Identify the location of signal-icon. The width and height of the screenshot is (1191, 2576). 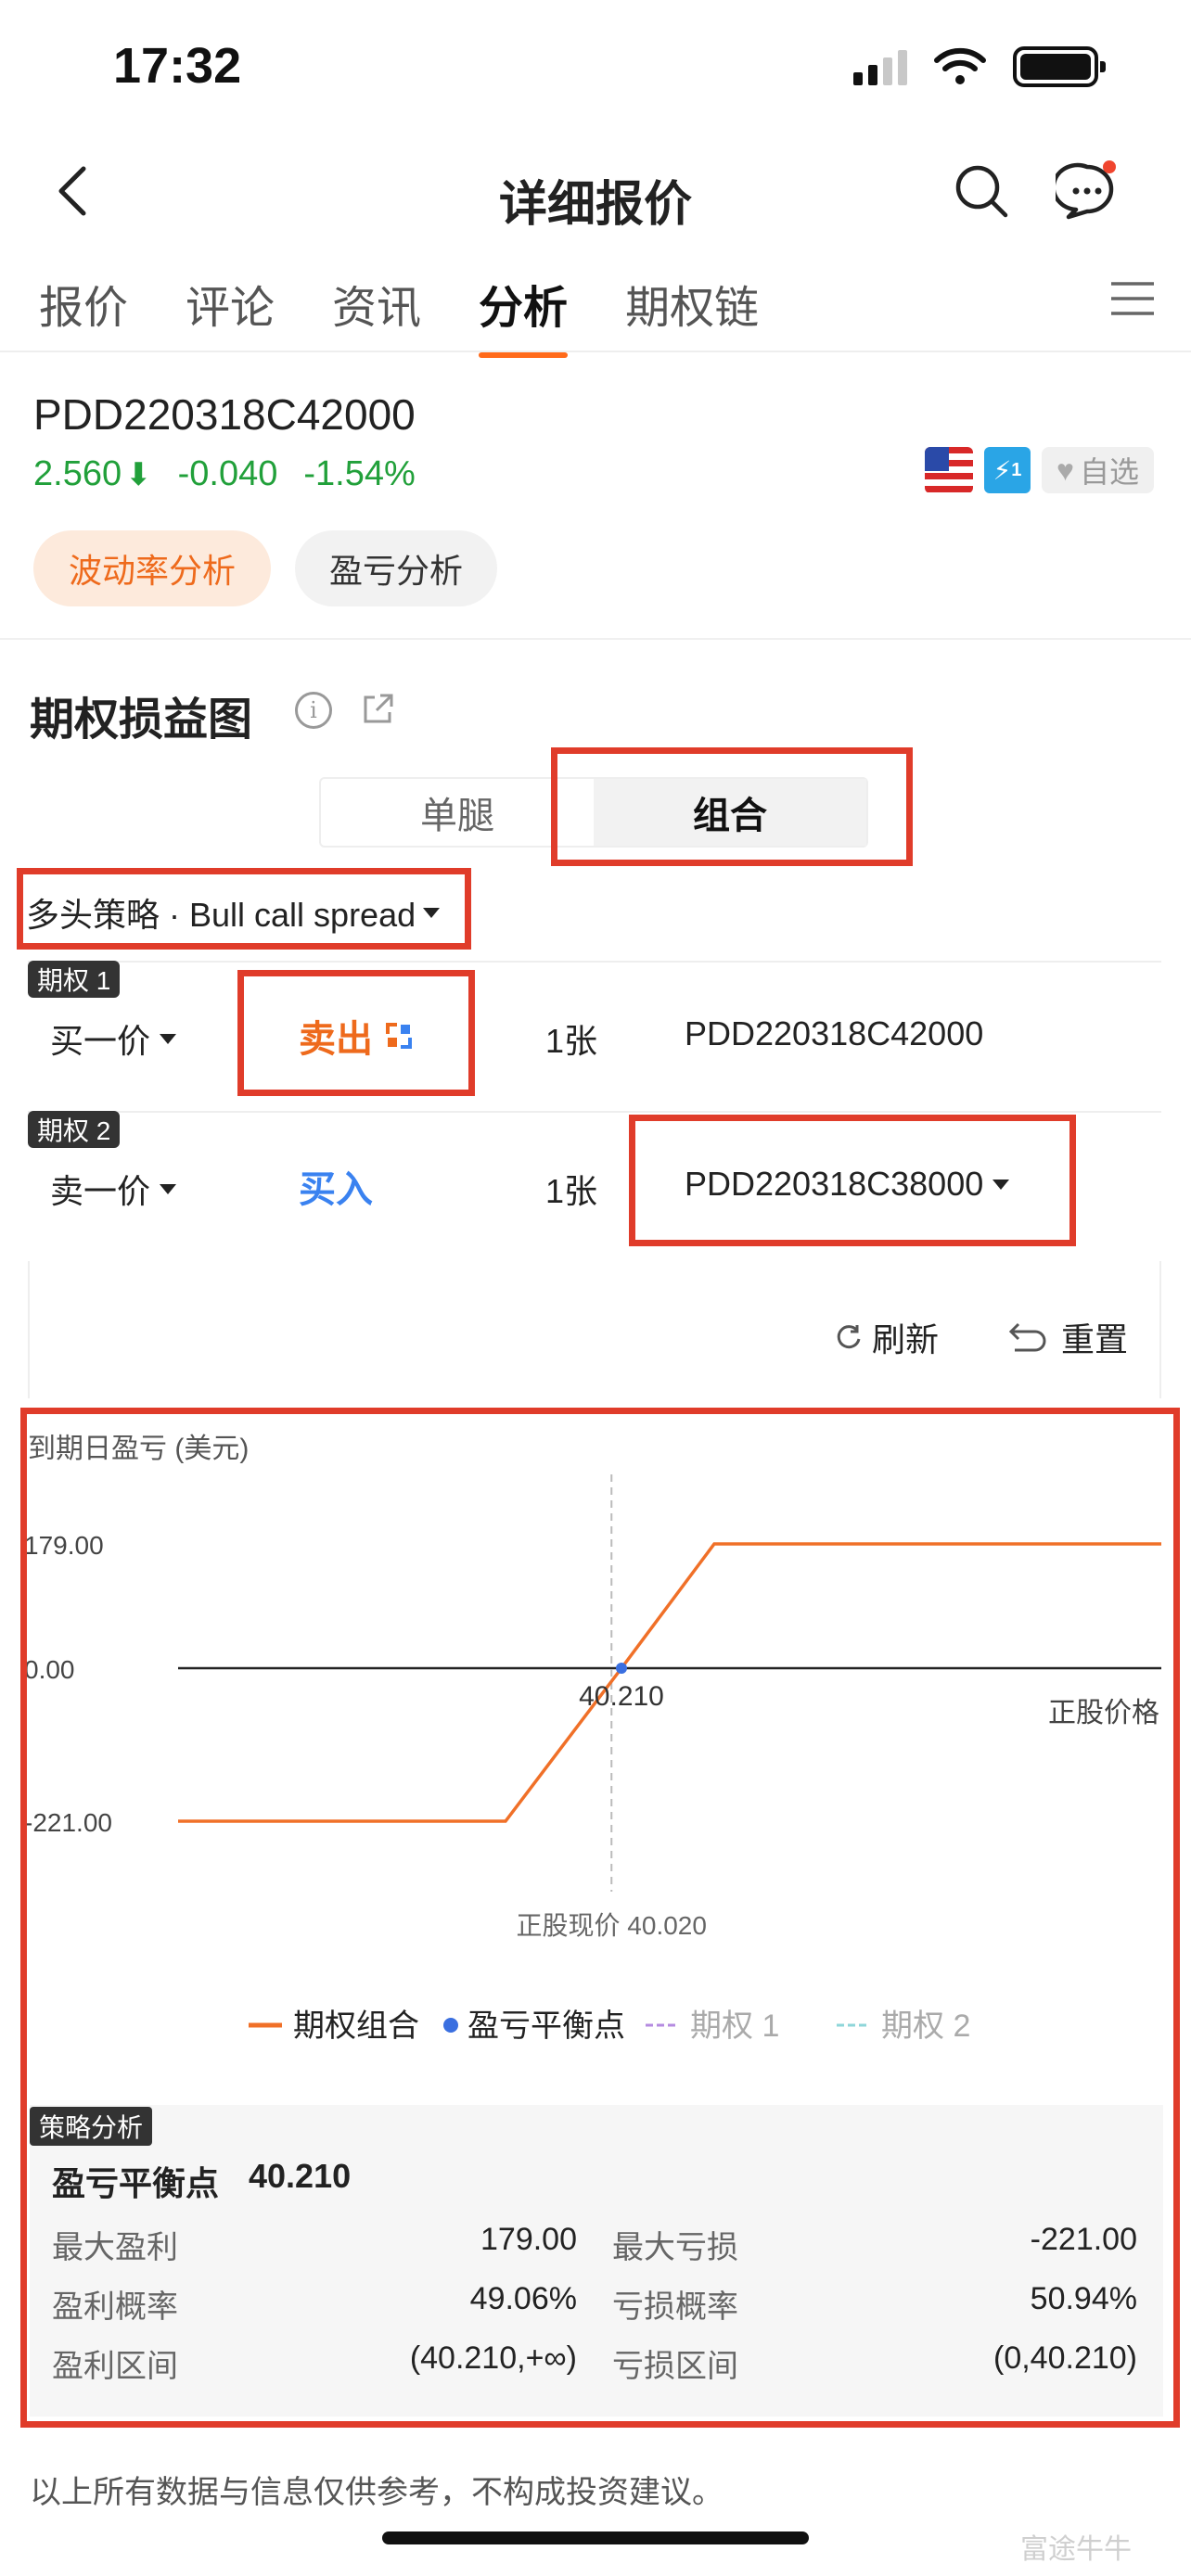
(880, 66).